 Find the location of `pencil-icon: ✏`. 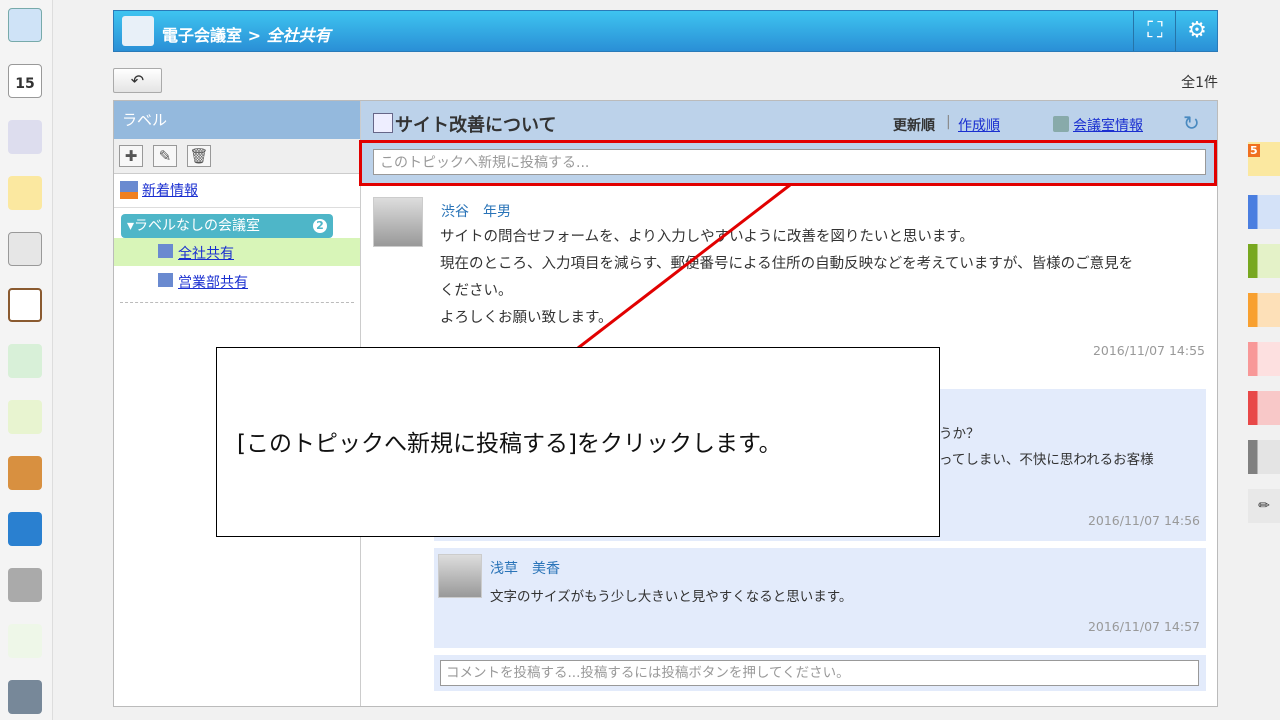

pencil-icon: ✏ is located at coordinates (1264, 506).